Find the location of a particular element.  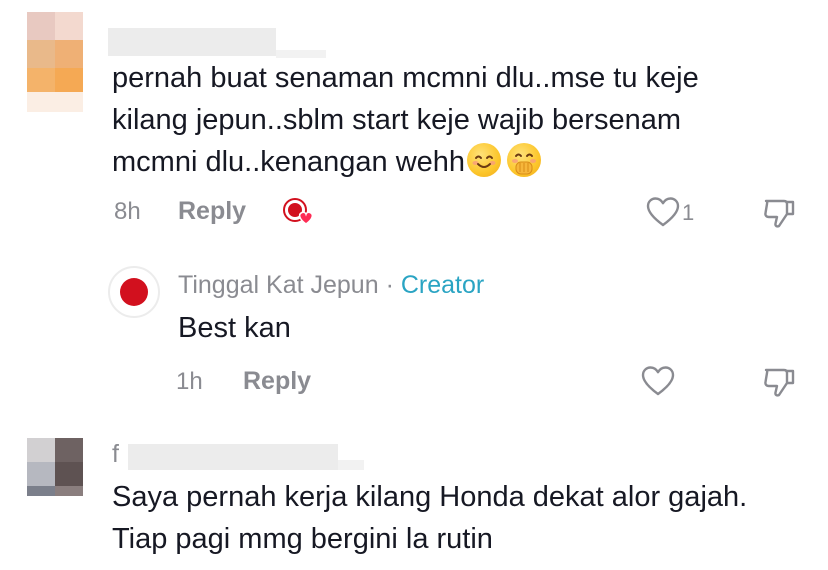

face-with-hand-over-mouth-emoji is located at coordinates (524, 160).